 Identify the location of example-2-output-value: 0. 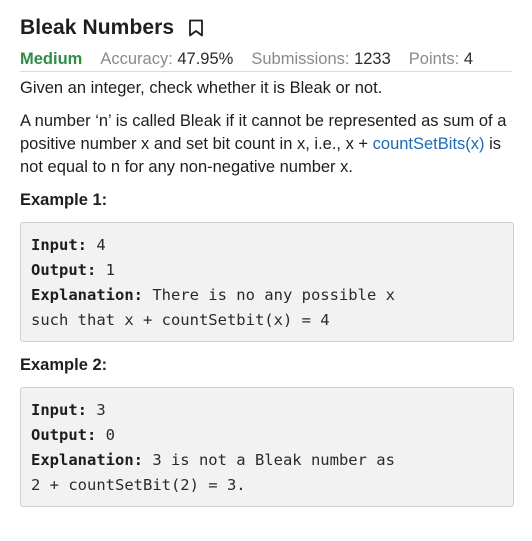
(105, 435).